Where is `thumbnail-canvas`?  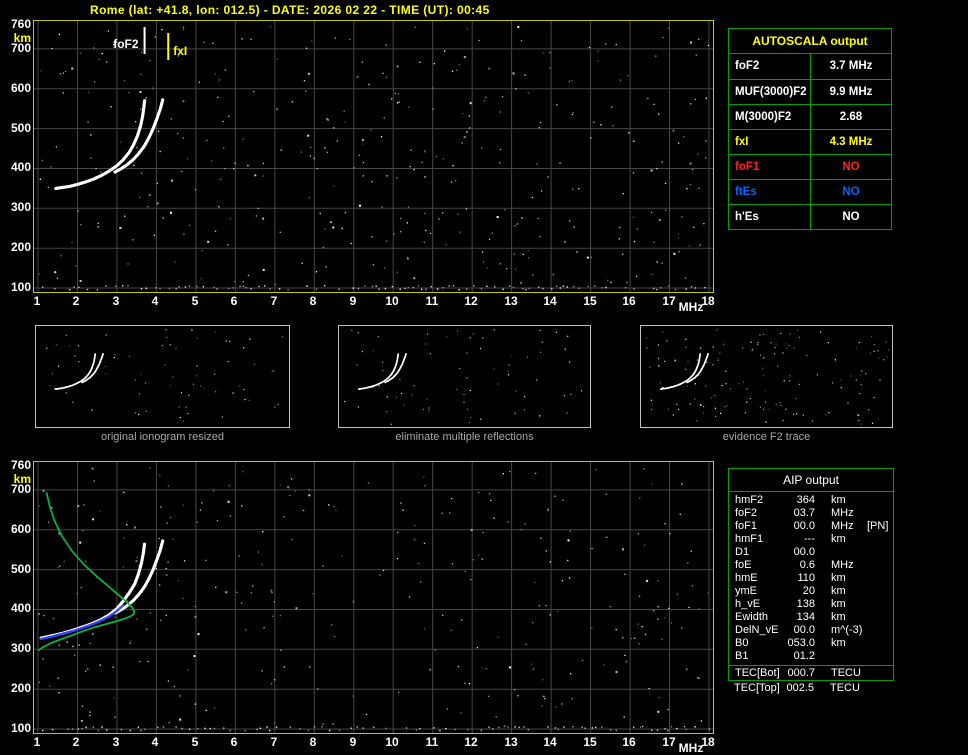 thumbnail-canvas is located at coordinates (768, 377).